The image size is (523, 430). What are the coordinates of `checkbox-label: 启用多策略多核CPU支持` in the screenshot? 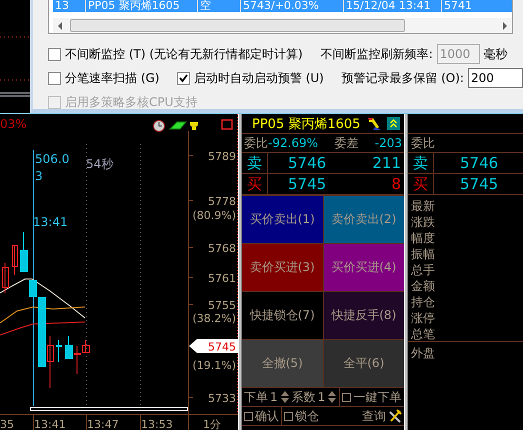 It's located at (131, 101).